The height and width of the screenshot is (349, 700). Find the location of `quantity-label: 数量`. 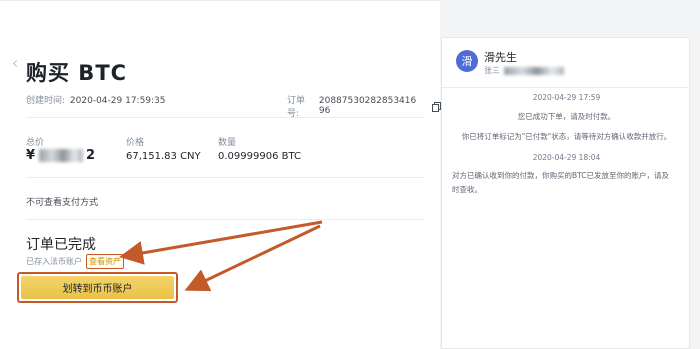

quantity-label: 数量 is located at coordinates (227, 143).